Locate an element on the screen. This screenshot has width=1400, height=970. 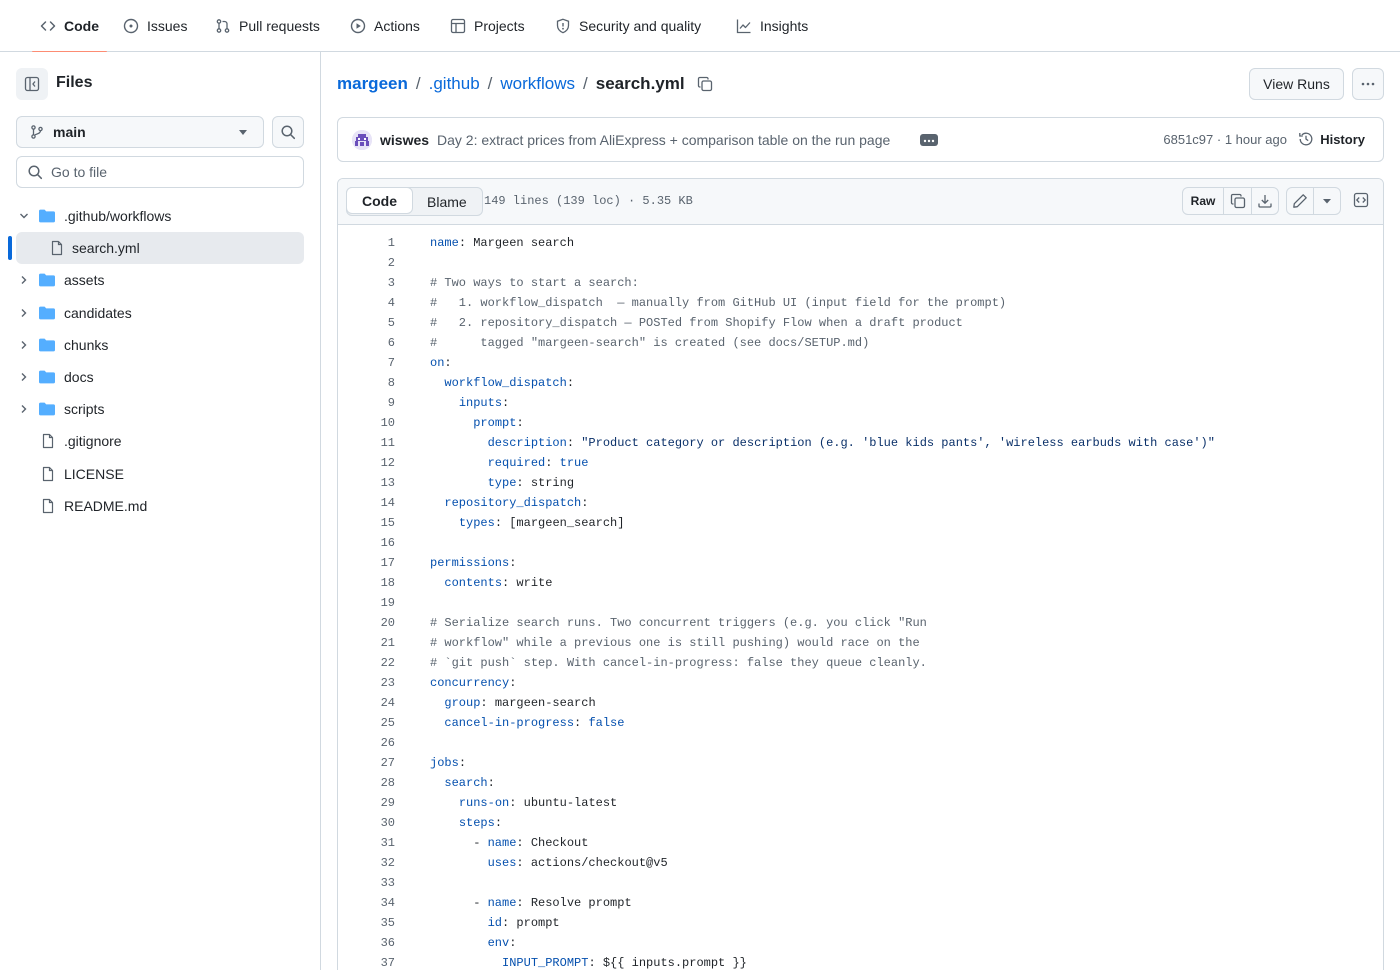
line-number: 18 is located at coordinates (366, 583).